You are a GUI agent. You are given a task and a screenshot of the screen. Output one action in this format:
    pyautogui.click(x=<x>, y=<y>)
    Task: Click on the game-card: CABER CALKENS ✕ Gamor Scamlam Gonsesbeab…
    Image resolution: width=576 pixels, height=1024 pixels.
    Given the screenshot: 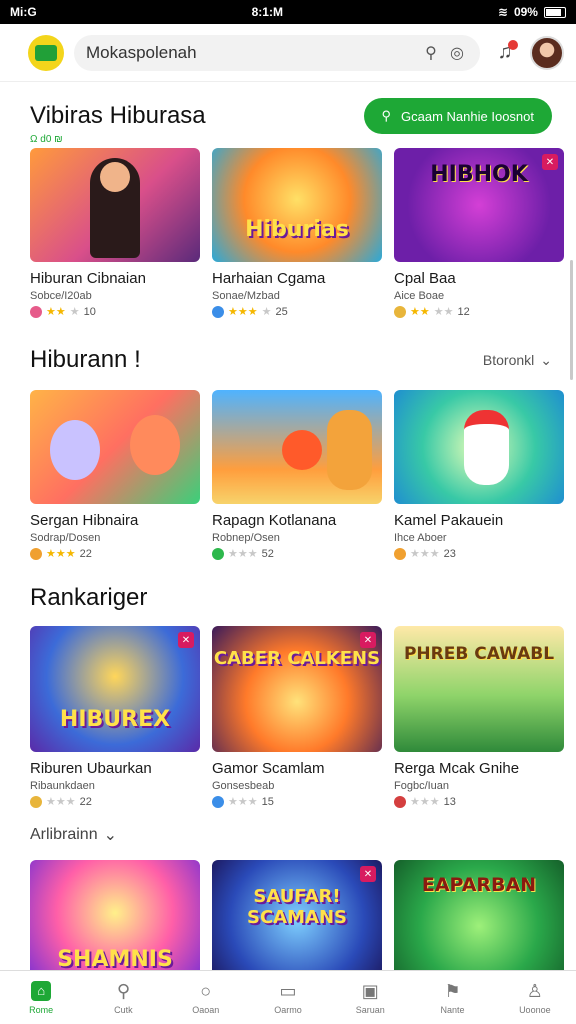 What is the action you would take?
    pyautogui.click(x=297, y=717)
    